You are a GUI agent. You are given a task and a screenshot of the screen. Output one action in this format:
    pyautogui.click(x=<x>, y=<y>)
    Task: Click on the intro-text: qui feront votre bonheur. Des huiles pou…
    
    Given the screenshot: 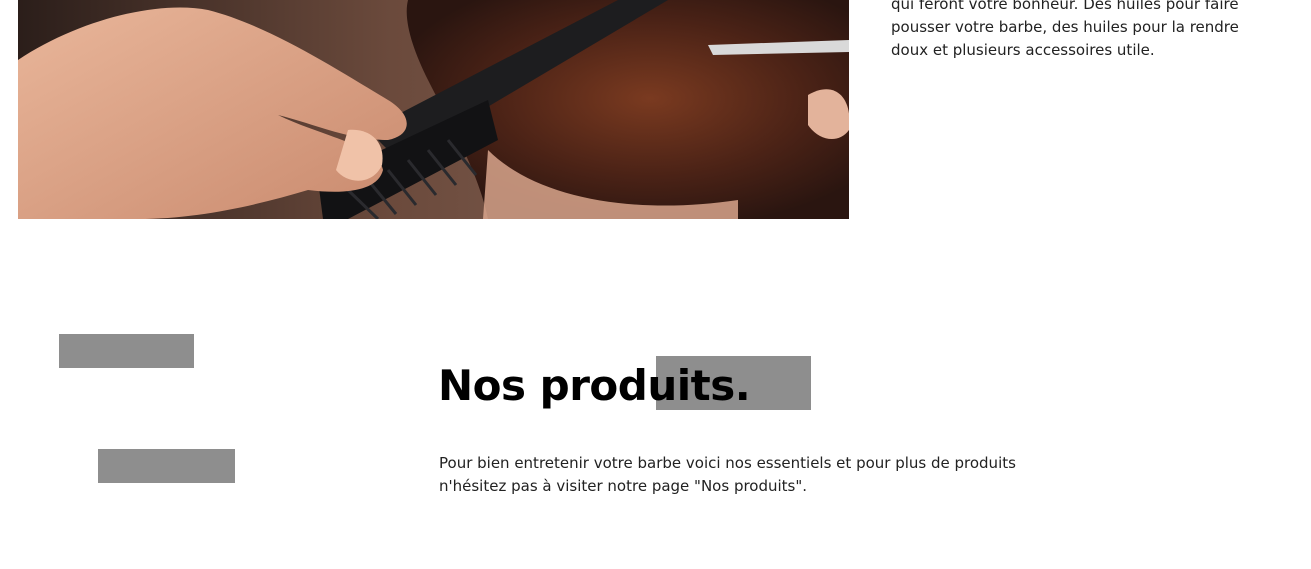 What is the action you would take?
    pyautogui.click(x=1065, y=29)
    